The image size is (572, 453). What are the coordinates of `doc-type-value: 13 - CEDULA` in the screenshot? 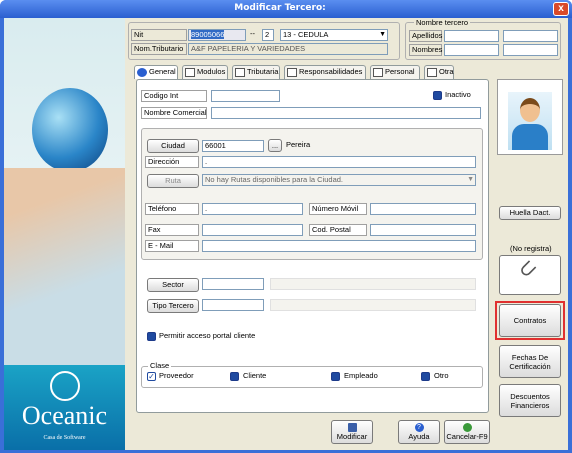 It's located at (306, 34).